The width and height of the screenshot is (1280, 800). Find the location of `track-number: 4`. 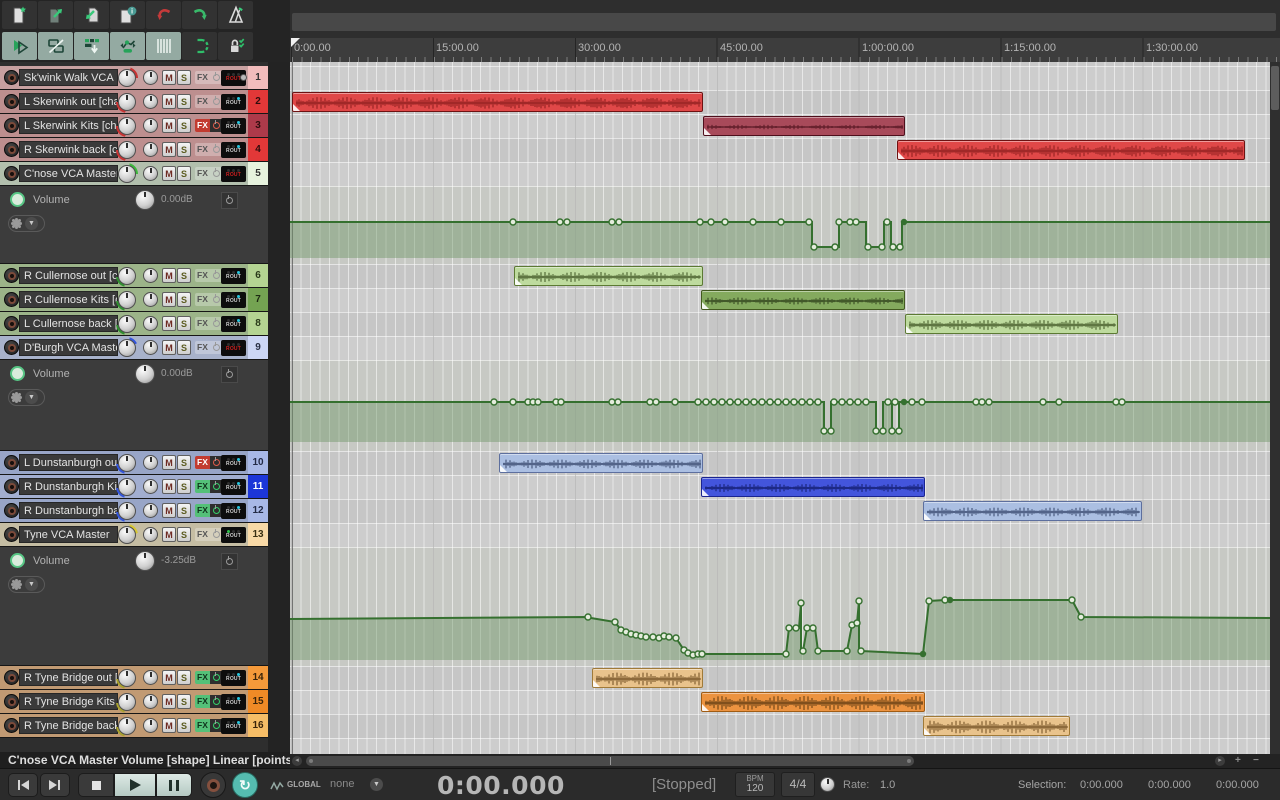

track-number: 4 is located at coordinates (258, 149).